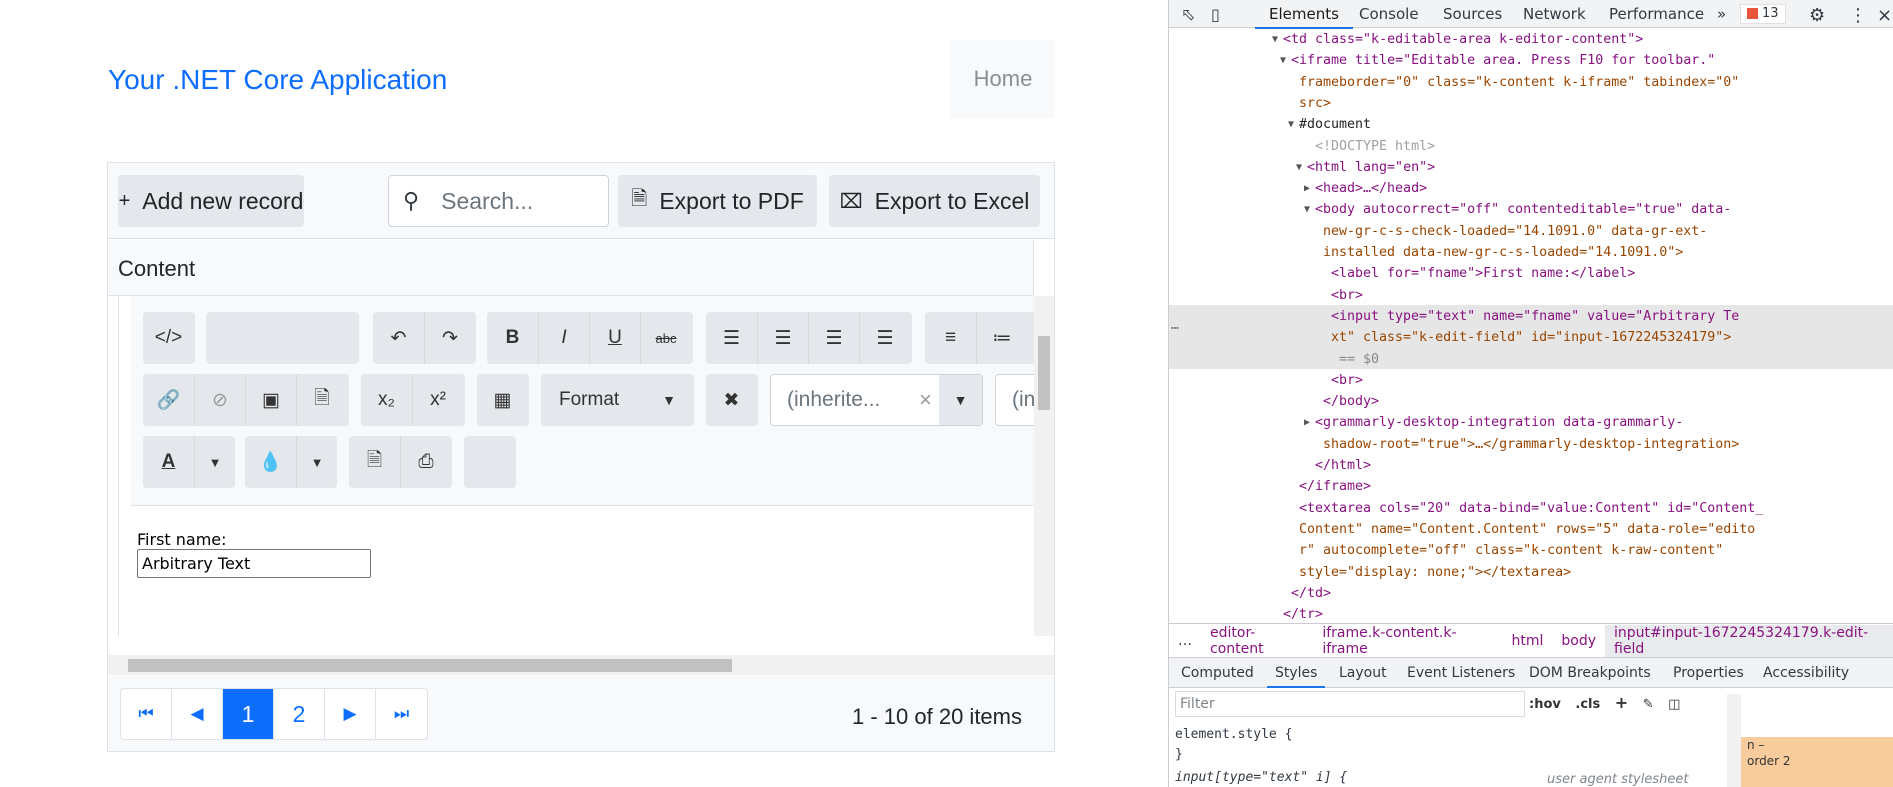 The height and width of the screenshot is (787, 1893). Describe the element at coordinates (833, 338) in the screenshot. I see `align-right-icon: ☰` at that location.